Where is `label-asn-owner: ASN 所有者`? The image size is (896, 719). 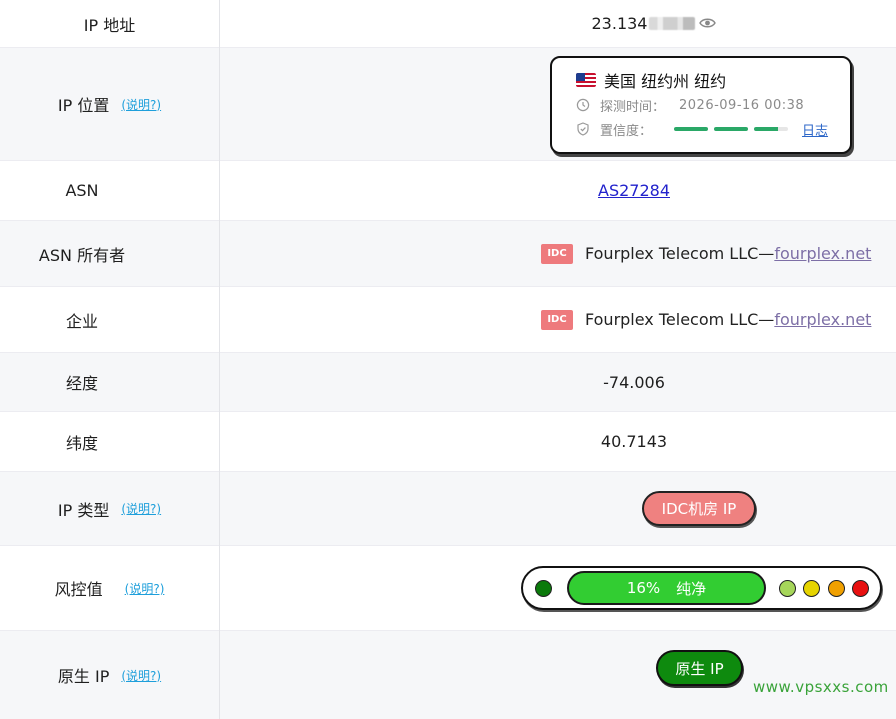
label-asn-owner: ASN 所有者 is located at coordinates (82, 255).